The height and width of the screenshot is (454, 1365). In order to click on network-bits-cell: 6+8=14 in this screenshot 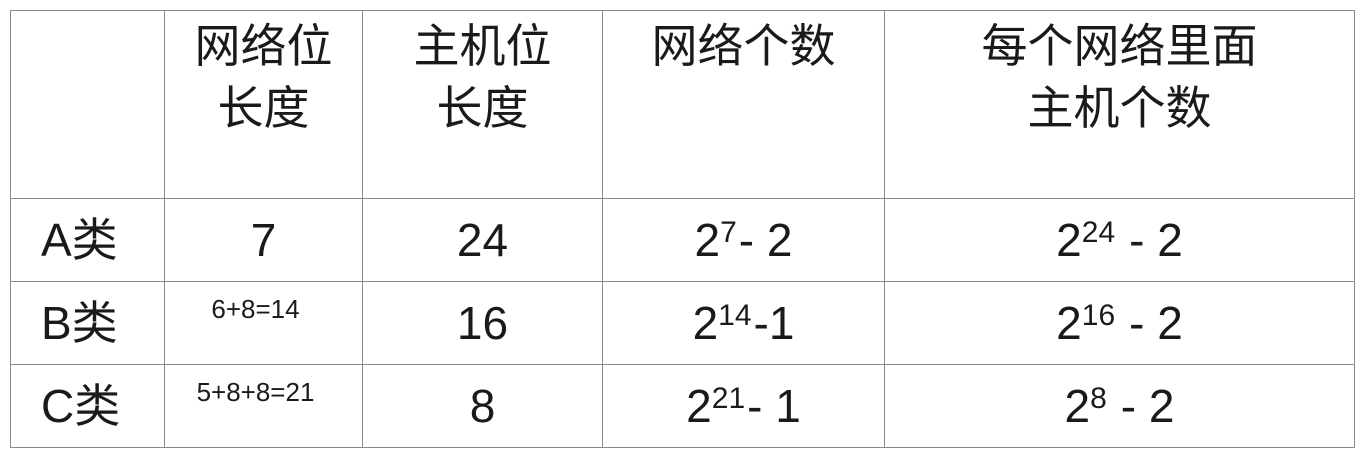, I will do `click(263, 323)`.